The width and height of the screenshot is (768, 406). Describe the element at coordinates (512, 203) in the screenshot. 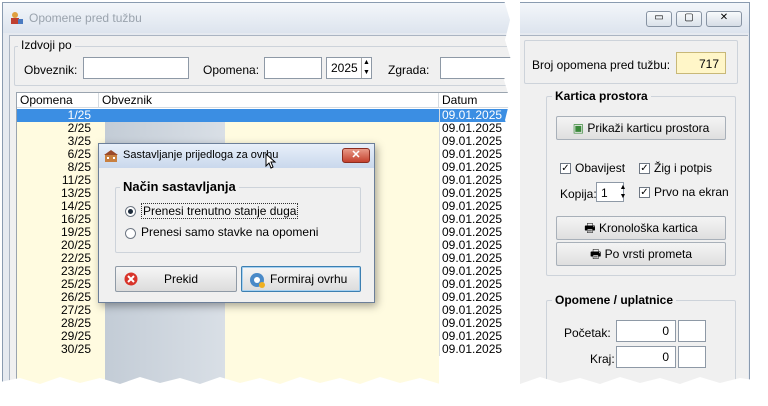

I see `torn-edge-divider` at that location.